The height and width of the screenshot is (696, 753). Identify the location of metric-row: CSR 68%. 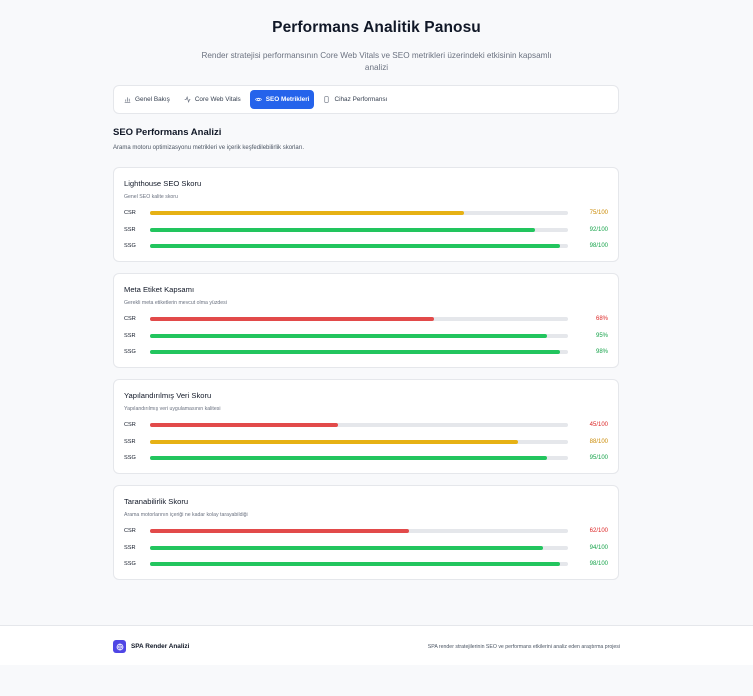
(366, 319).